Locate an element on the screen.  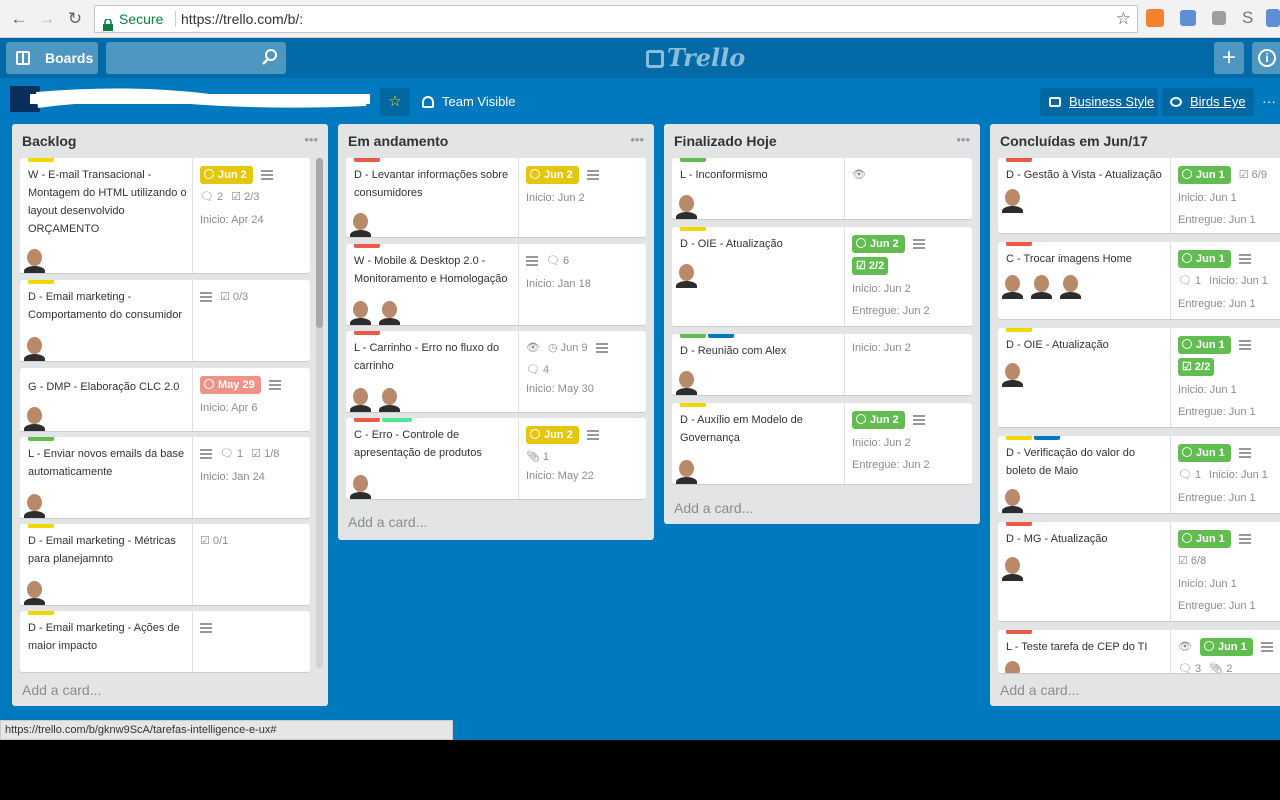
horizontal-scrollbar is located at coordinates (356, 761).